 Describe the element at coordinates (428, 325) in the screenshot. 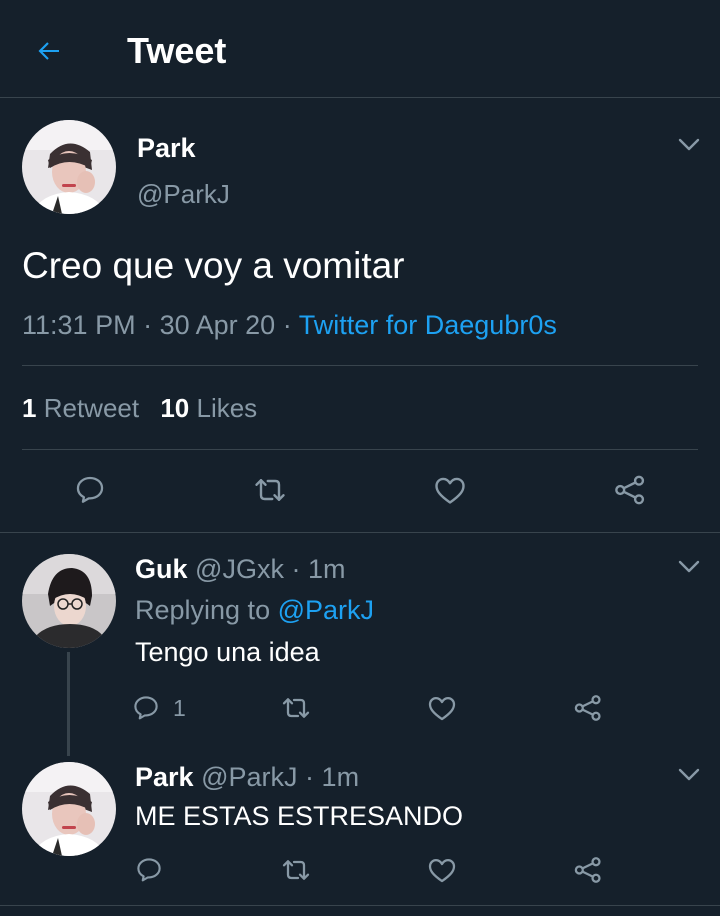

I see `tweet-source-link: Twitter for Daegubr0s` at that location.